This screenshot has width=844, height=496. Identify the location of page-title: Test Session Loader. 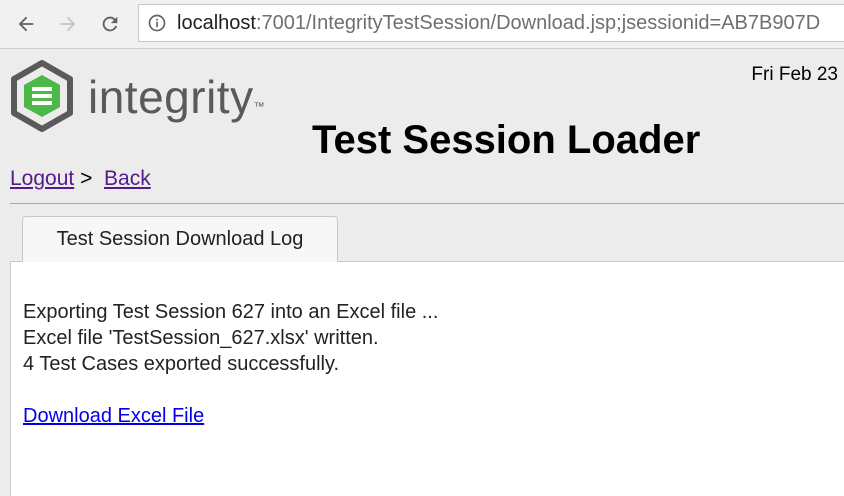
(506, 140).